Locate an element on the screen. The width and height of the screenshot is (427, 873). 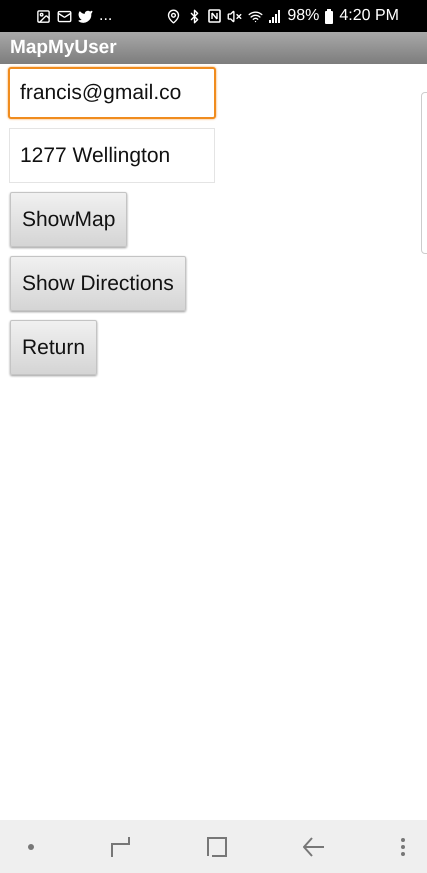
action-button: Show Directions is located at coordinates (98, 283).